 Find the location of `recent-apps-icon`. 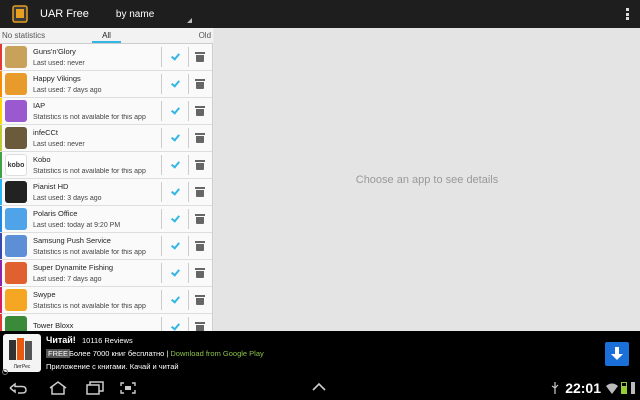

recent-apps-icon is located at coordinates (95, 388).